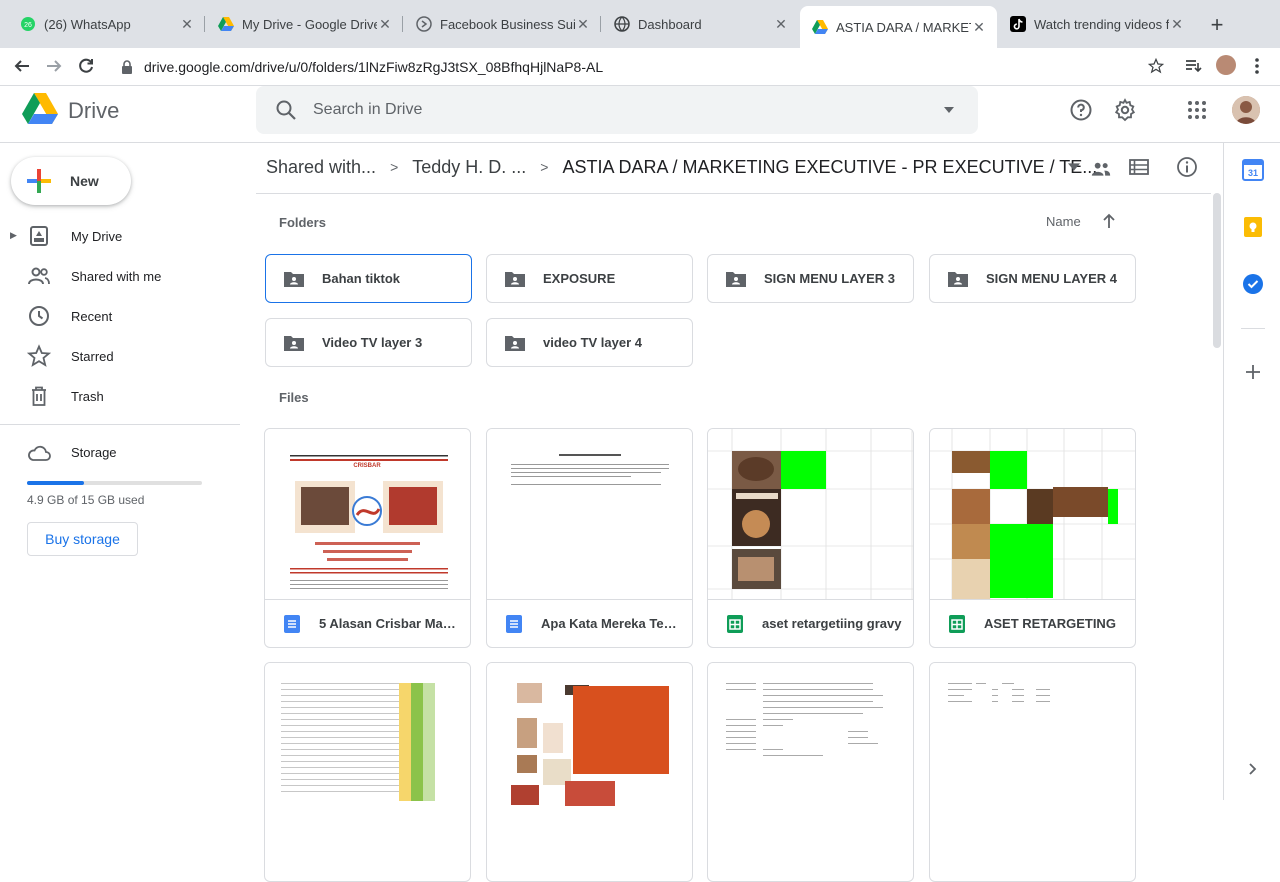 This screenshot has height=882, width=1280. What do you see at coordinates (82, 539) in the screenshot?
I see `buy-storage-button: Buy storage` at bounding box center [82, 539].